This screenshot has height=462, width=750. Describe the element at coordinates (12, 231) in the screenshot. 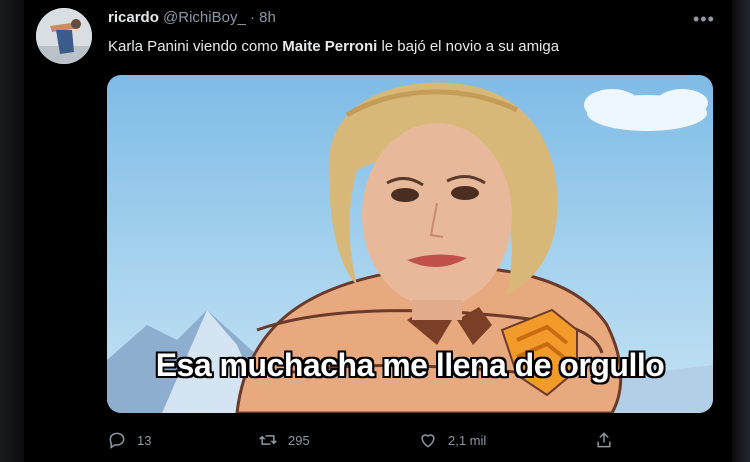

I see `screen-frame-left` at that location.